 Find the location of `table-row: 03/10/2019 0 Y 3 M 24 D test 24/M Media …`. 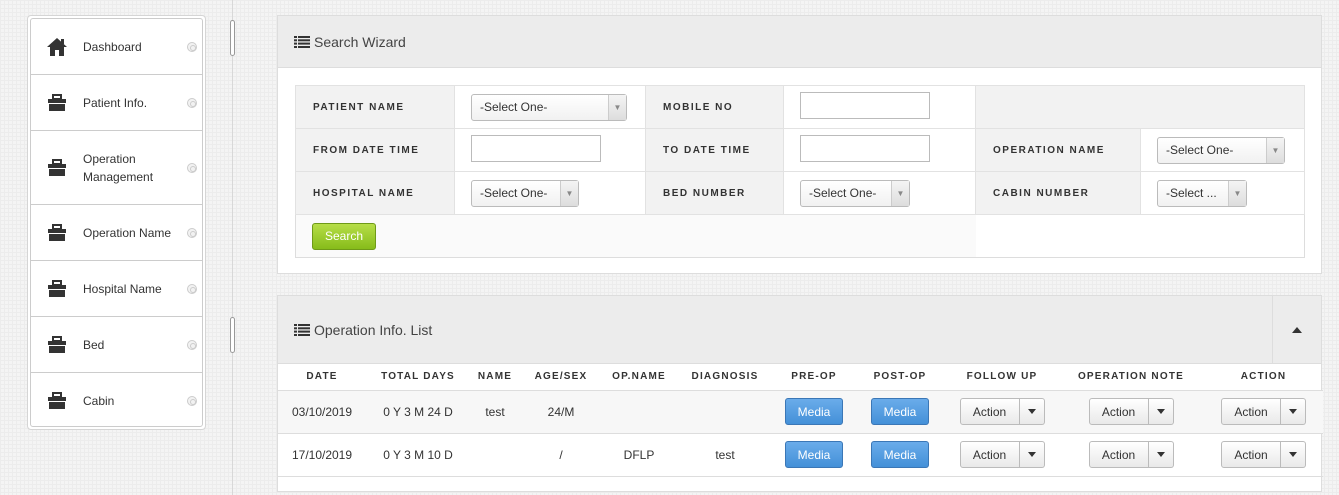

table-row: 03/10/2019 0 Y 3 M 24 D test 24/M Media … is located at coordinates (800, 412).